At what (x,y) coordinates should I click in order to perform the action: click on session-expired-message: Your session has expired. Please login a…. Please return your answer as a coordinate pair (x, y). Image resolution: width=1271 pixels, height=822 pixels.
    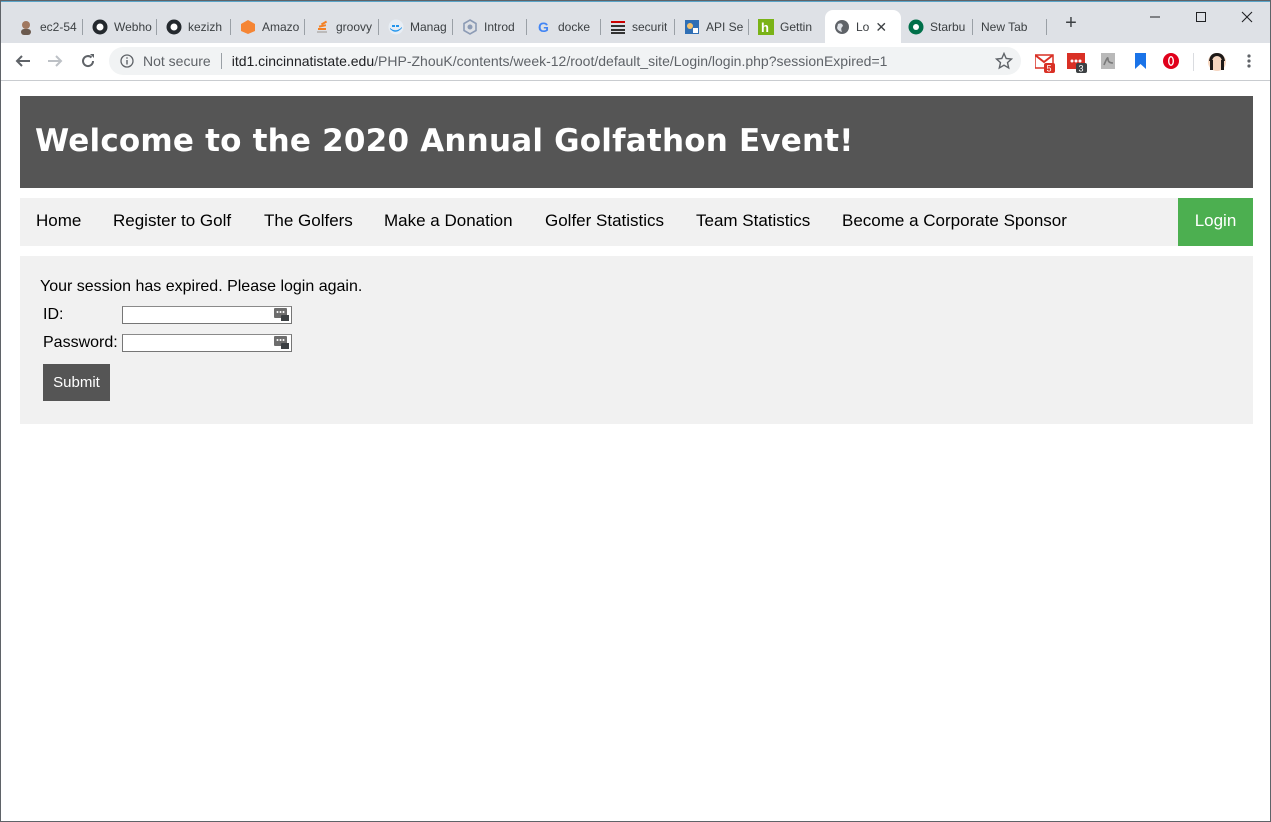
    Looking at the image, I should click on (201, 286).